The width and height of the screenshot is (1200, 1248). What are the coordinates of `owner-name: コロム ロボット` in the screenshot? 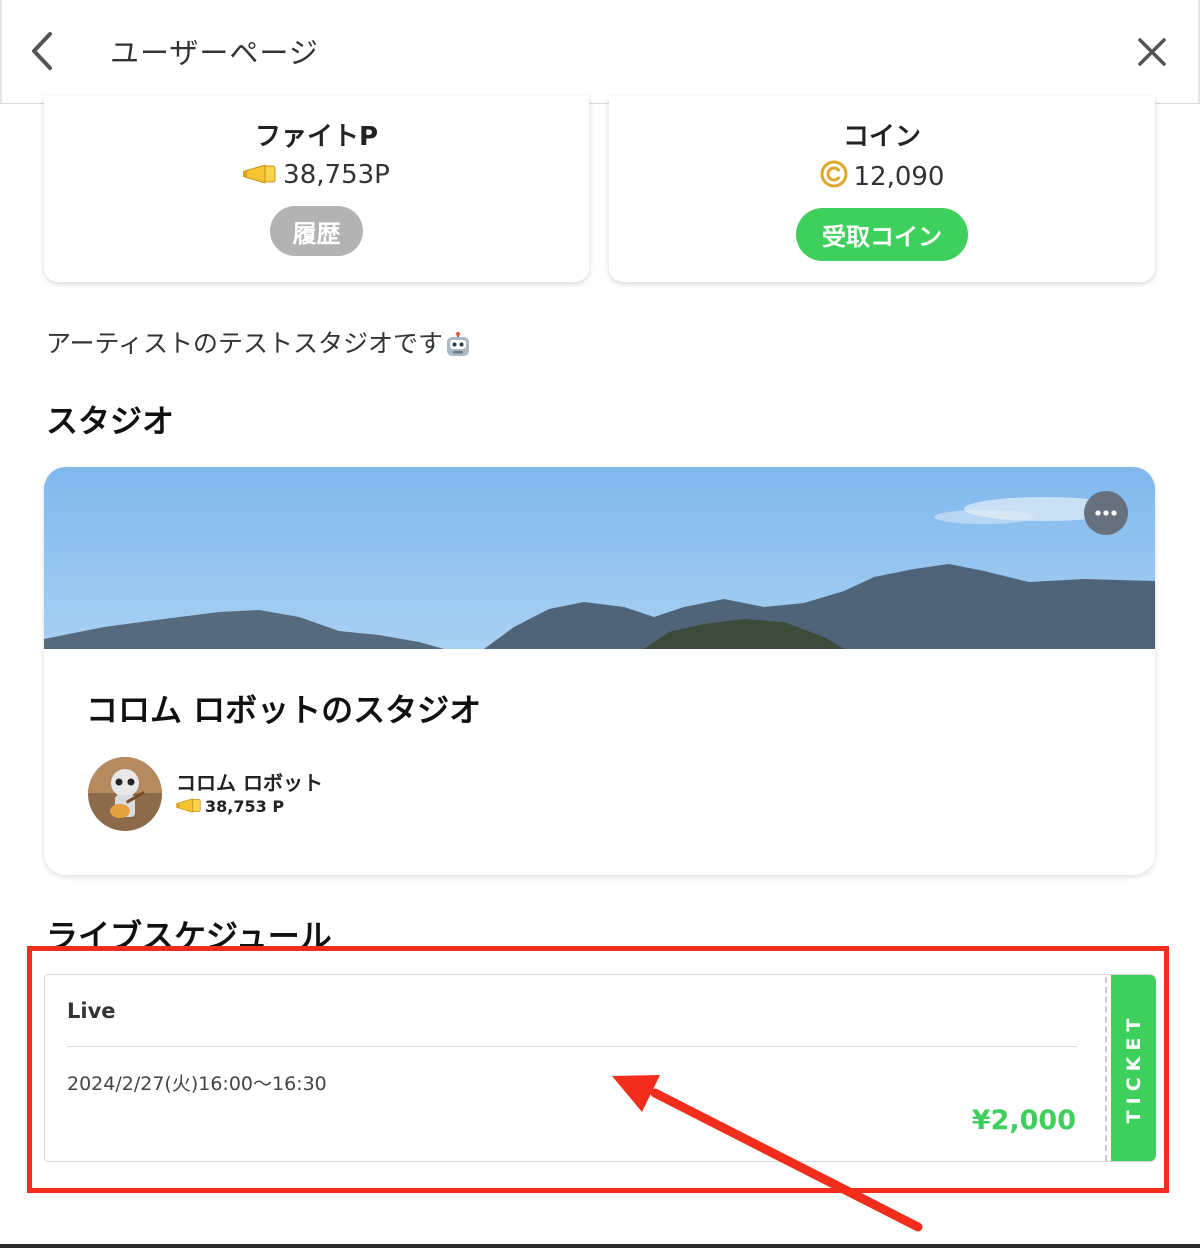 It's located at (249, 783).